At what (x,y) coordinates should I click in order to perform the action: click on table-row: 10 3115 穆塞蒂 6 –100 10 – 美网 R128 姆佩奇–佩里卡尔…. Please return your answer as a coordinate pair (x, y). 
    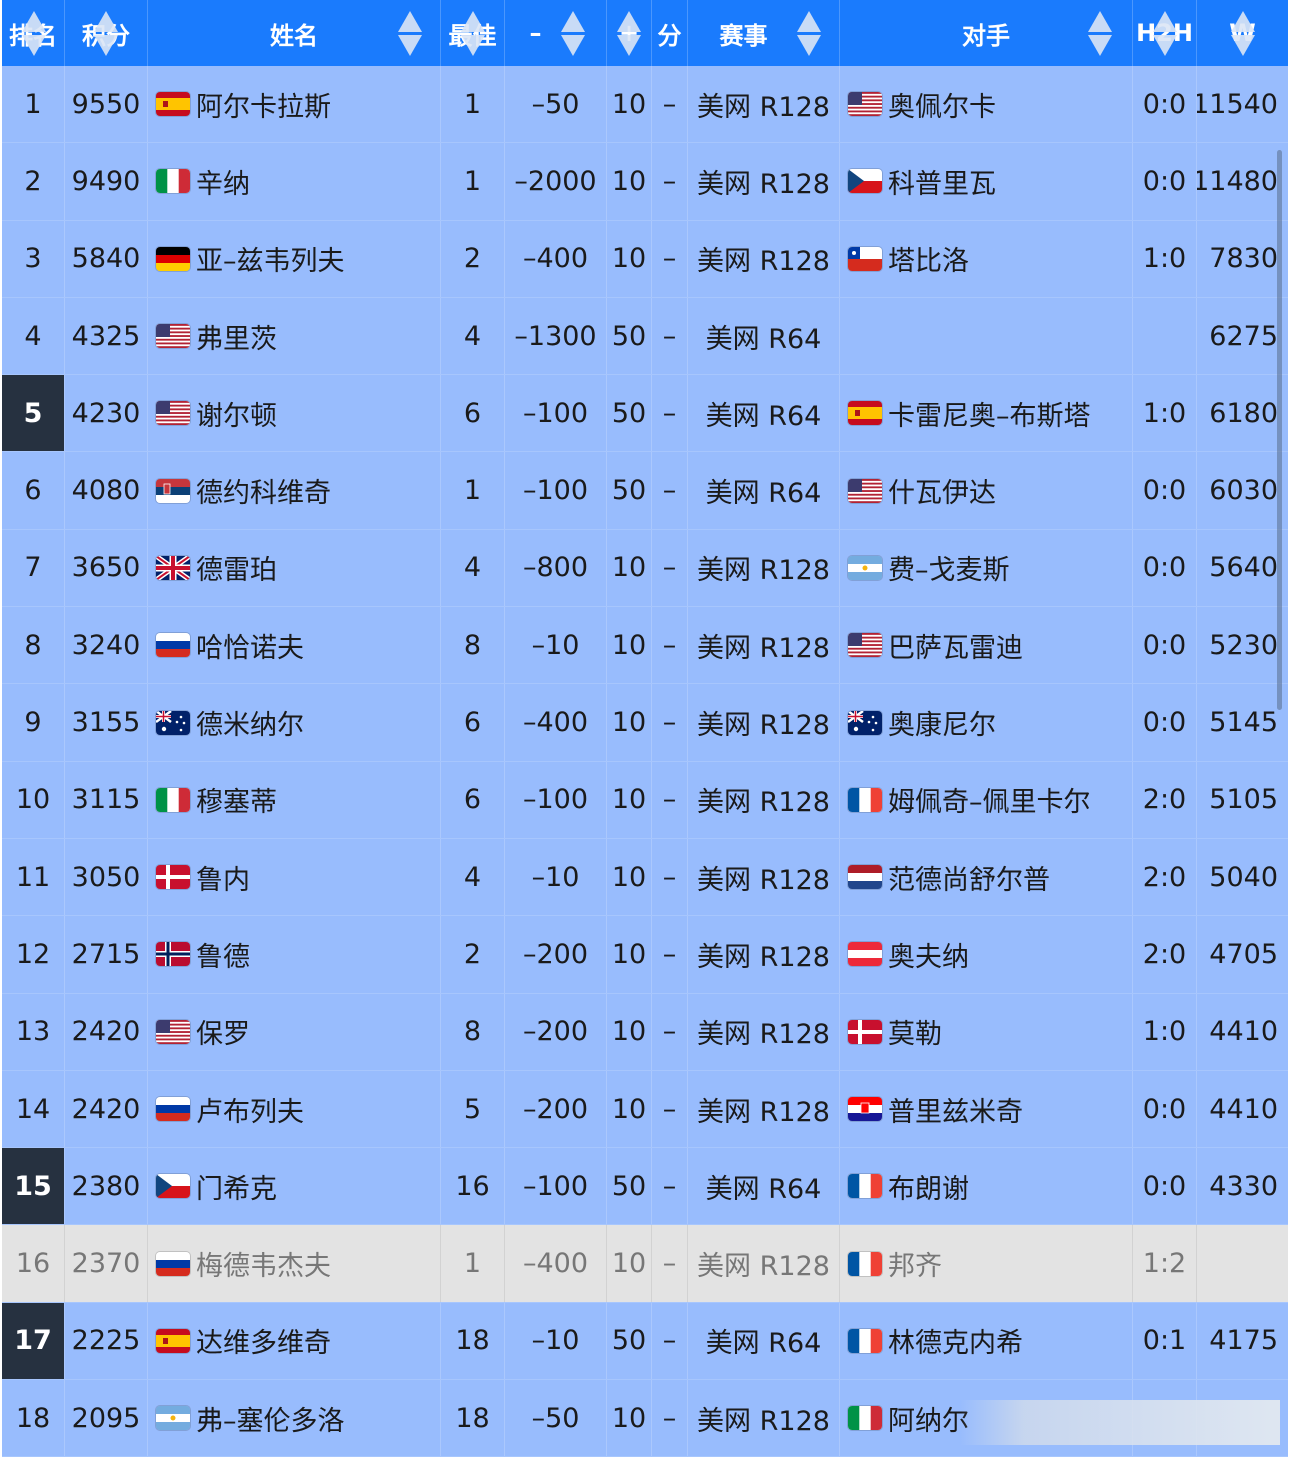
    Looking at the image, I should click on (645, 800).